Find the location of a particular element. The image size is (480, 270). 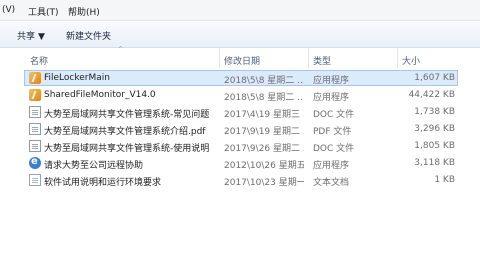

file-size: 1,738 KB is located at coordinates (434, 112).